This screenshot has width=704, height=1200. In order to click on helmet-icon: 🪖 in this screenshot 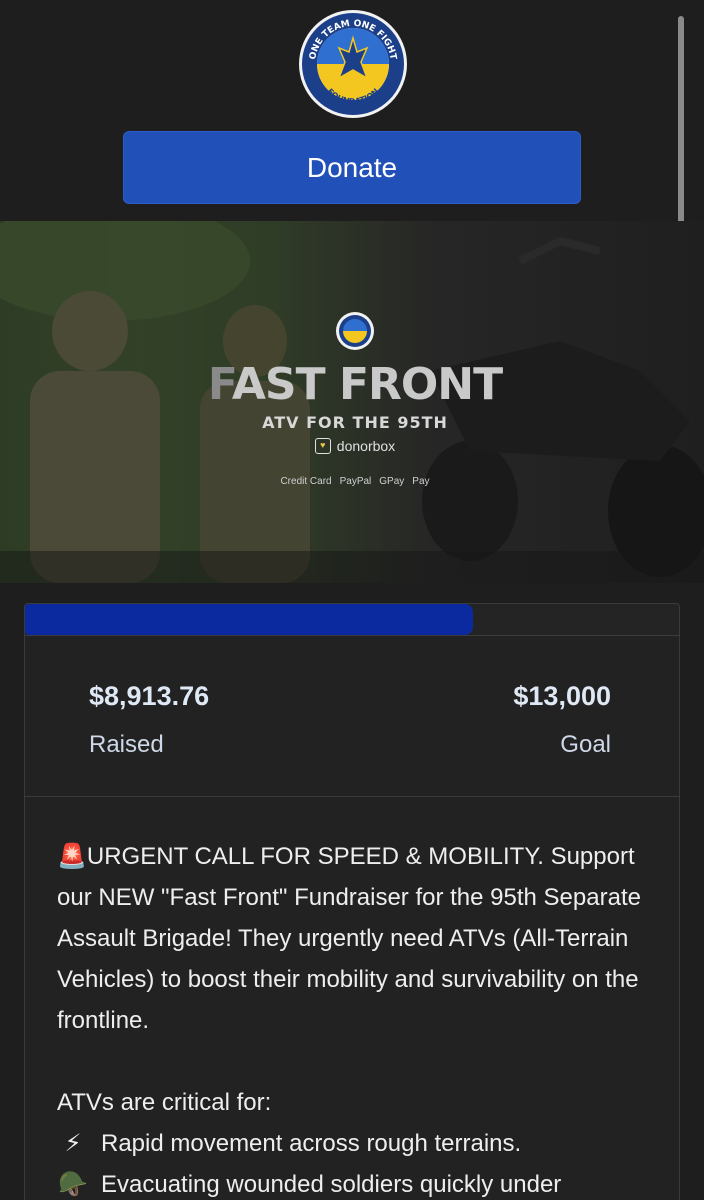, I will do `click(73, 1184)`.